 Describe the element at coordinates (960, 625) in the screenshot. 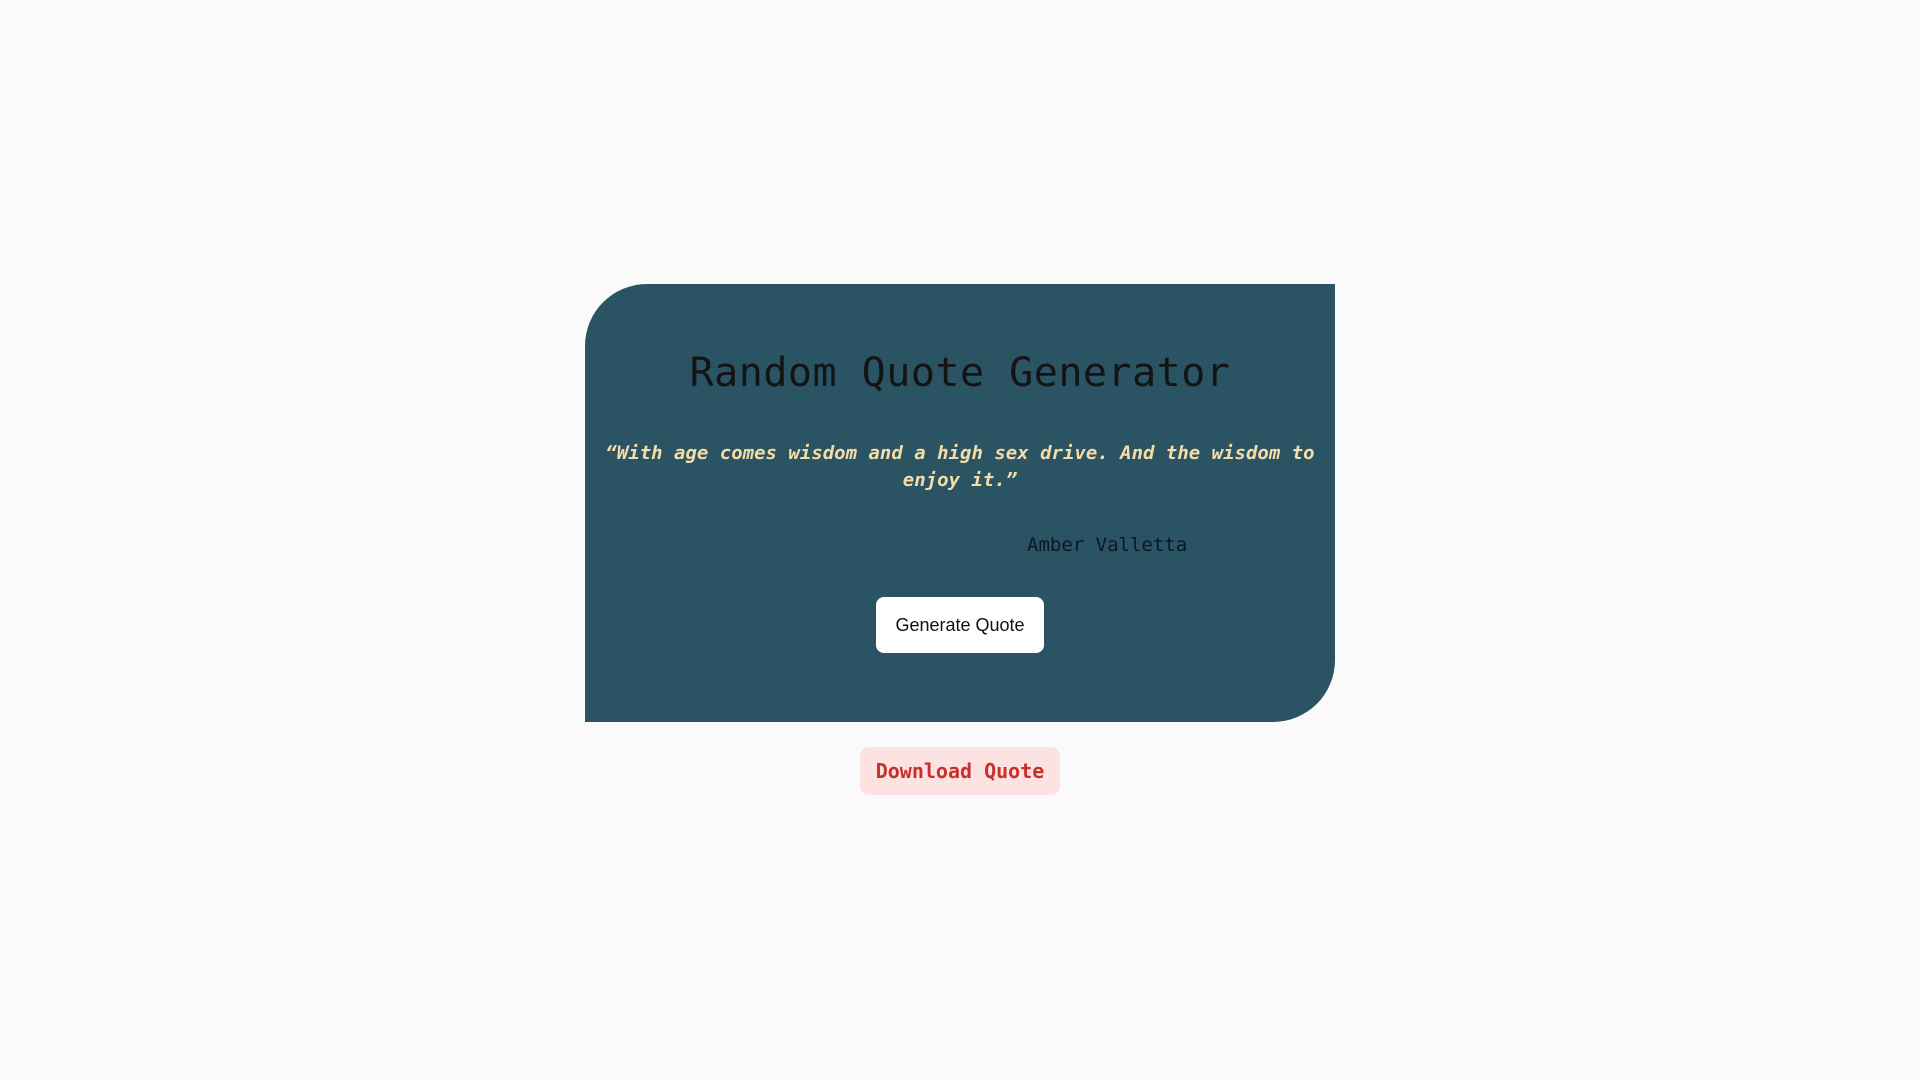

I see `generate-quote-button: Generate Quote` at that location.